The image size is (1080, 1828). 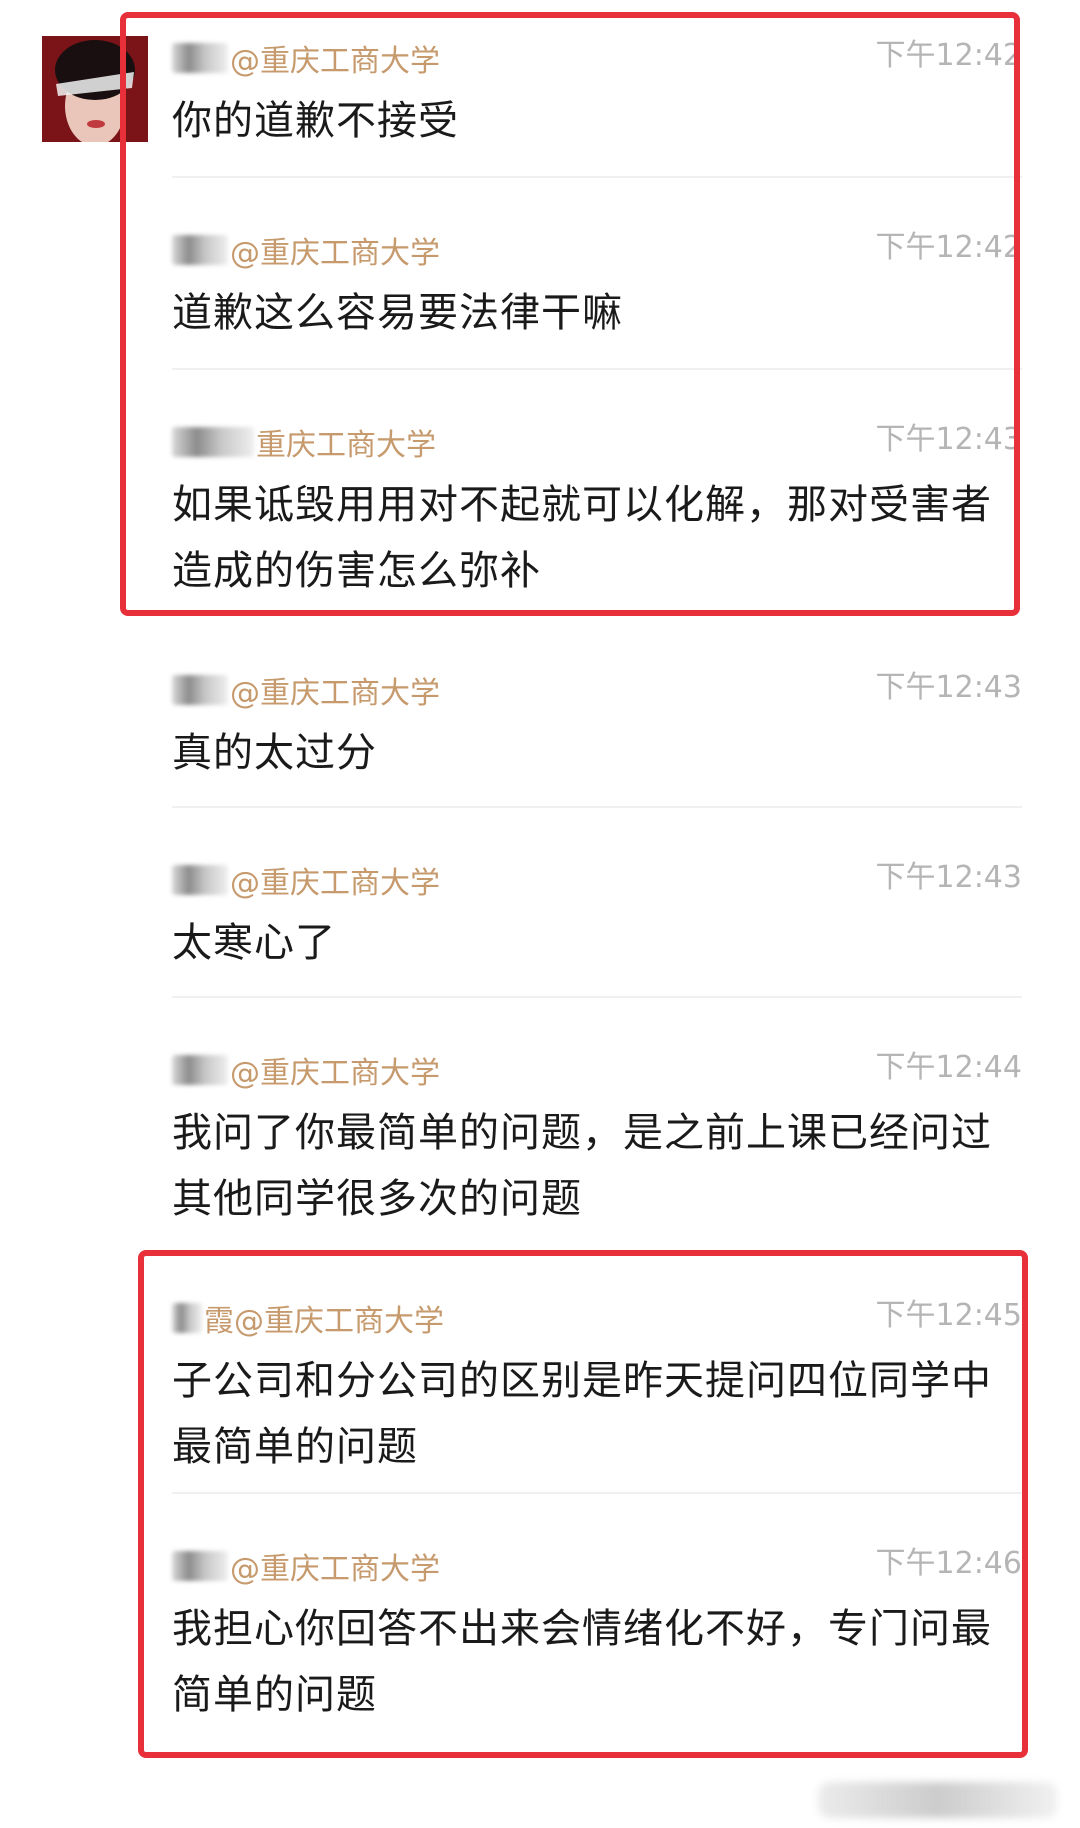 I want to click on message-text: 如果诋毁用用对不起就可以化解，那对受害者造成的伤害怎么弥补, so click(x=582, y=538).